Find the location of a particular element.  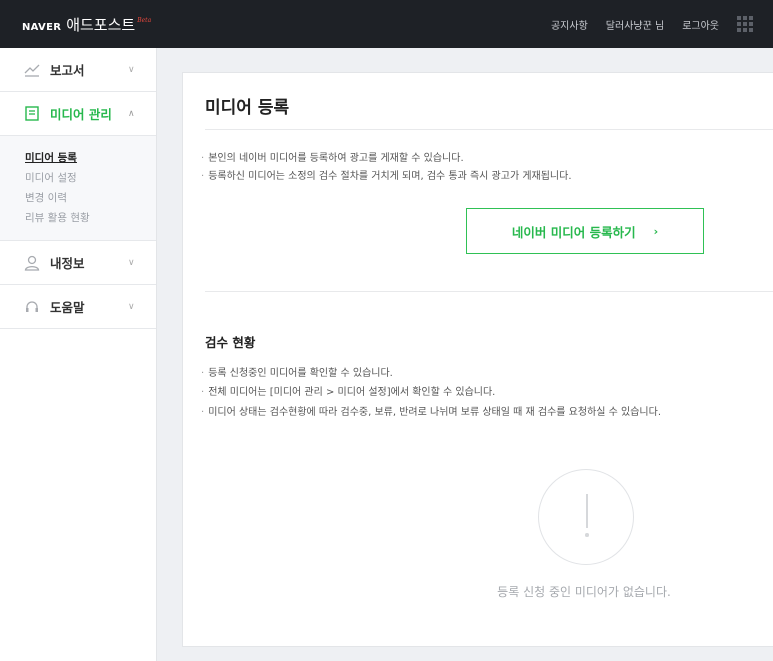

chevron-up-icon: ∧ is located at coordinates (131, 113).